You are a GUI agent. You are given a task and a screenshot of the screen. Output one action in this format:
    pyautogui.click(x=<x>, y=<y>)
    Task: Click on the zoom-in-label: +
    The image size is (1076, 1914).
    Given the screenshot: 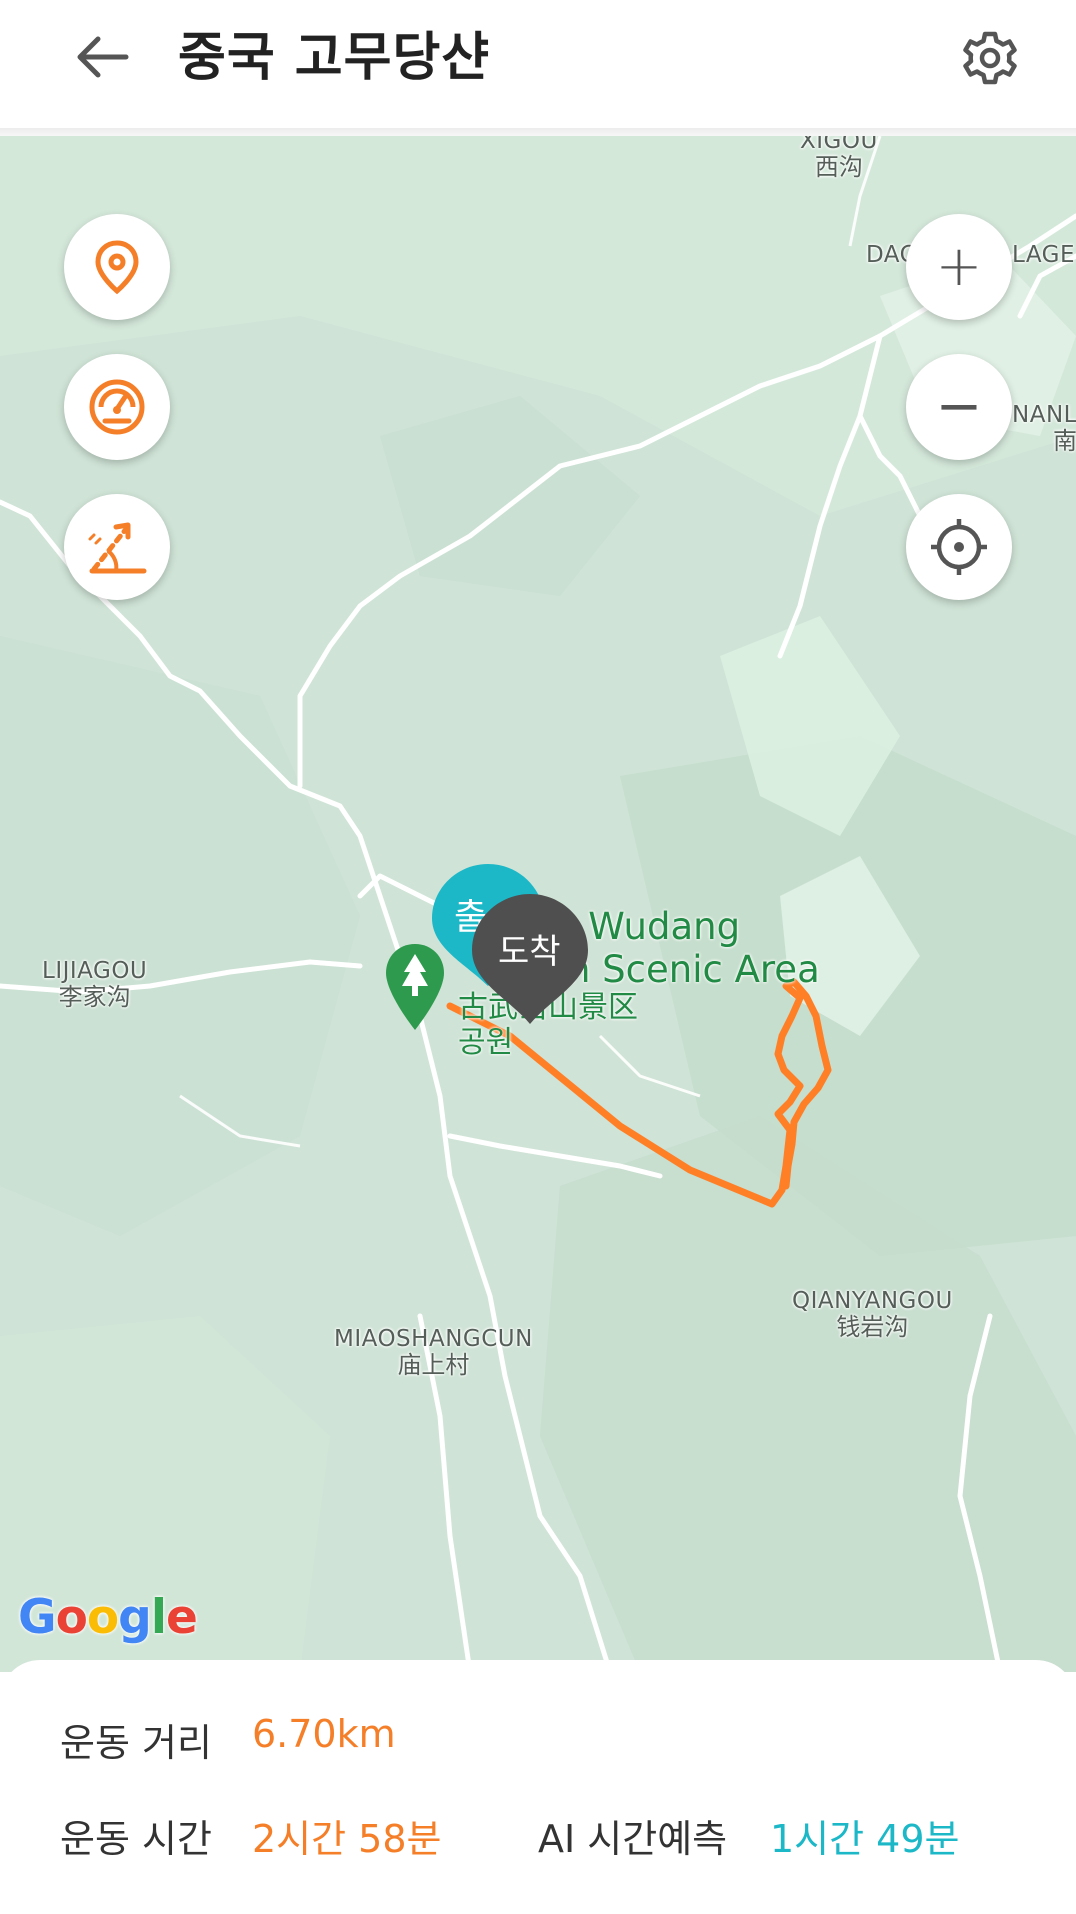 What is the action you would take?
    pyautogui.click(x=959, y=266)
    